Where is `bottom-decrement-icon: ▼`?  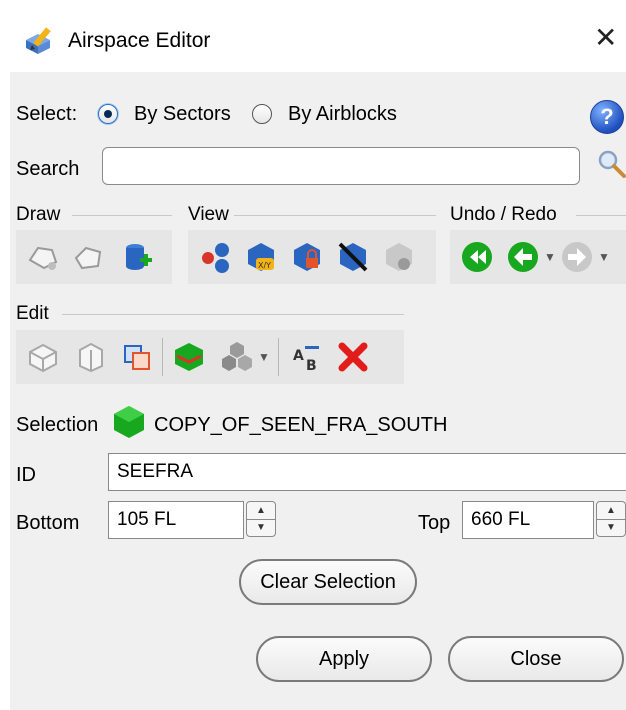 bottom-decrement-icon: ▼ is located at coordinates (261, 527).